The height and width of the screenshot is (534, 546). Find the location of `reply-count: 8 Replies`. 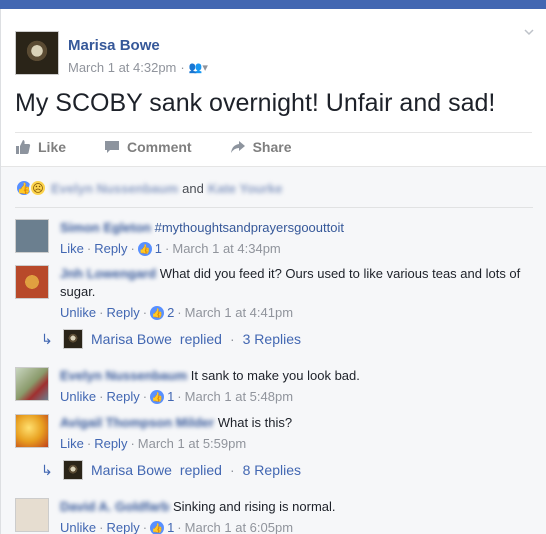

reply-count: 8 Replies is located at coordinates (271, 470).